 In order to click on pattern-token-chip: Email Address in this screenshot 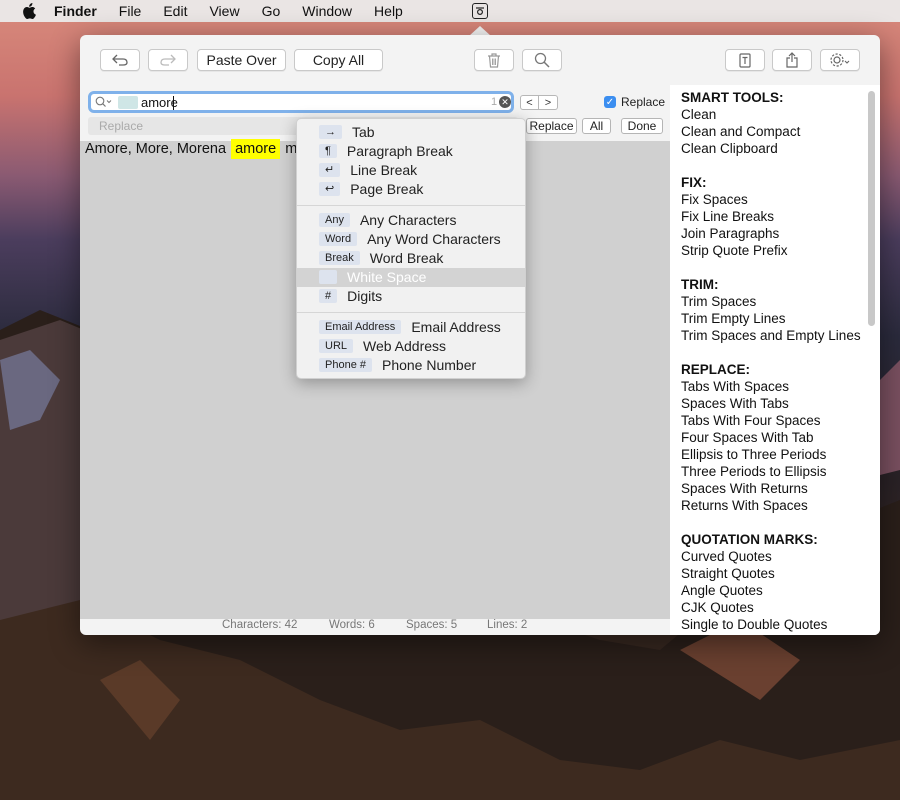, I will do `click(360, 327)`.